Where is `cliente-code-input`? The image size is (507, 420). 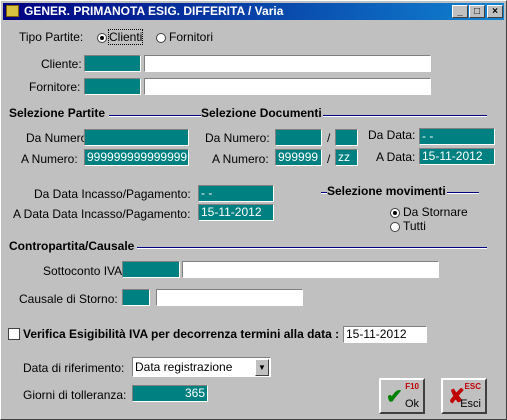
cliente-code-input is located at coordinates (112, 63).